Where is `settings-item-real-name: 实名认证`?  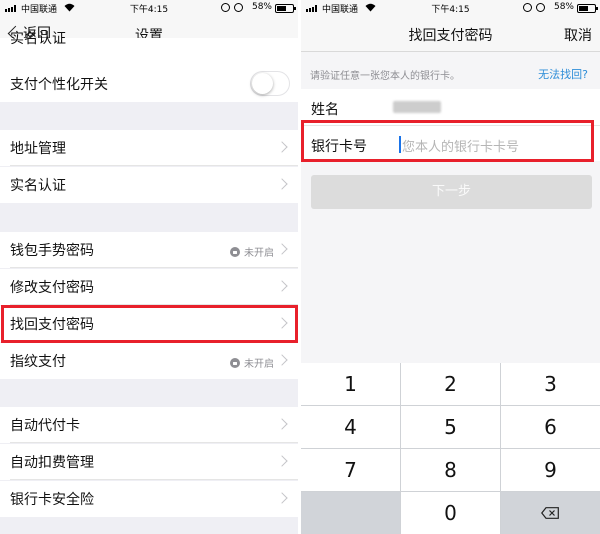 settings-item-real-name: 实名认证 is located at coordinates (149, 185).